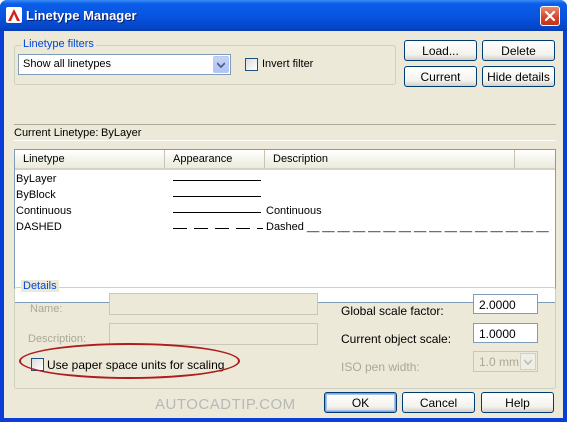  What do you see at coordinates (283, 15) in the screenshot?
I see `title-bar: Linetype Manager` at bounding box center [283, 15].